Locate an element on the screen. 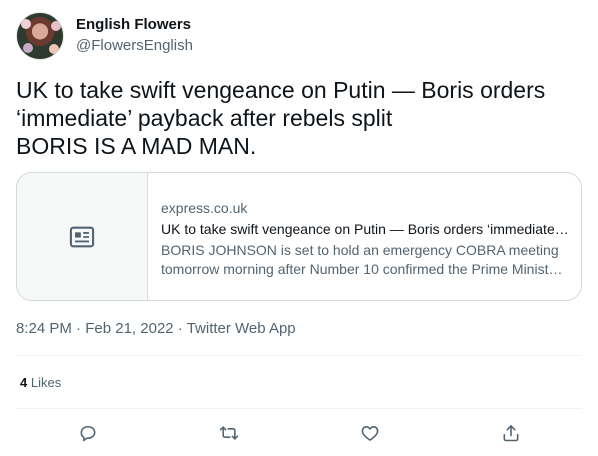 Image resolution: width=598 pixels, height=456 pixels. tweet-date: Feb 21, 2022 is located at coordinates (129, 328).